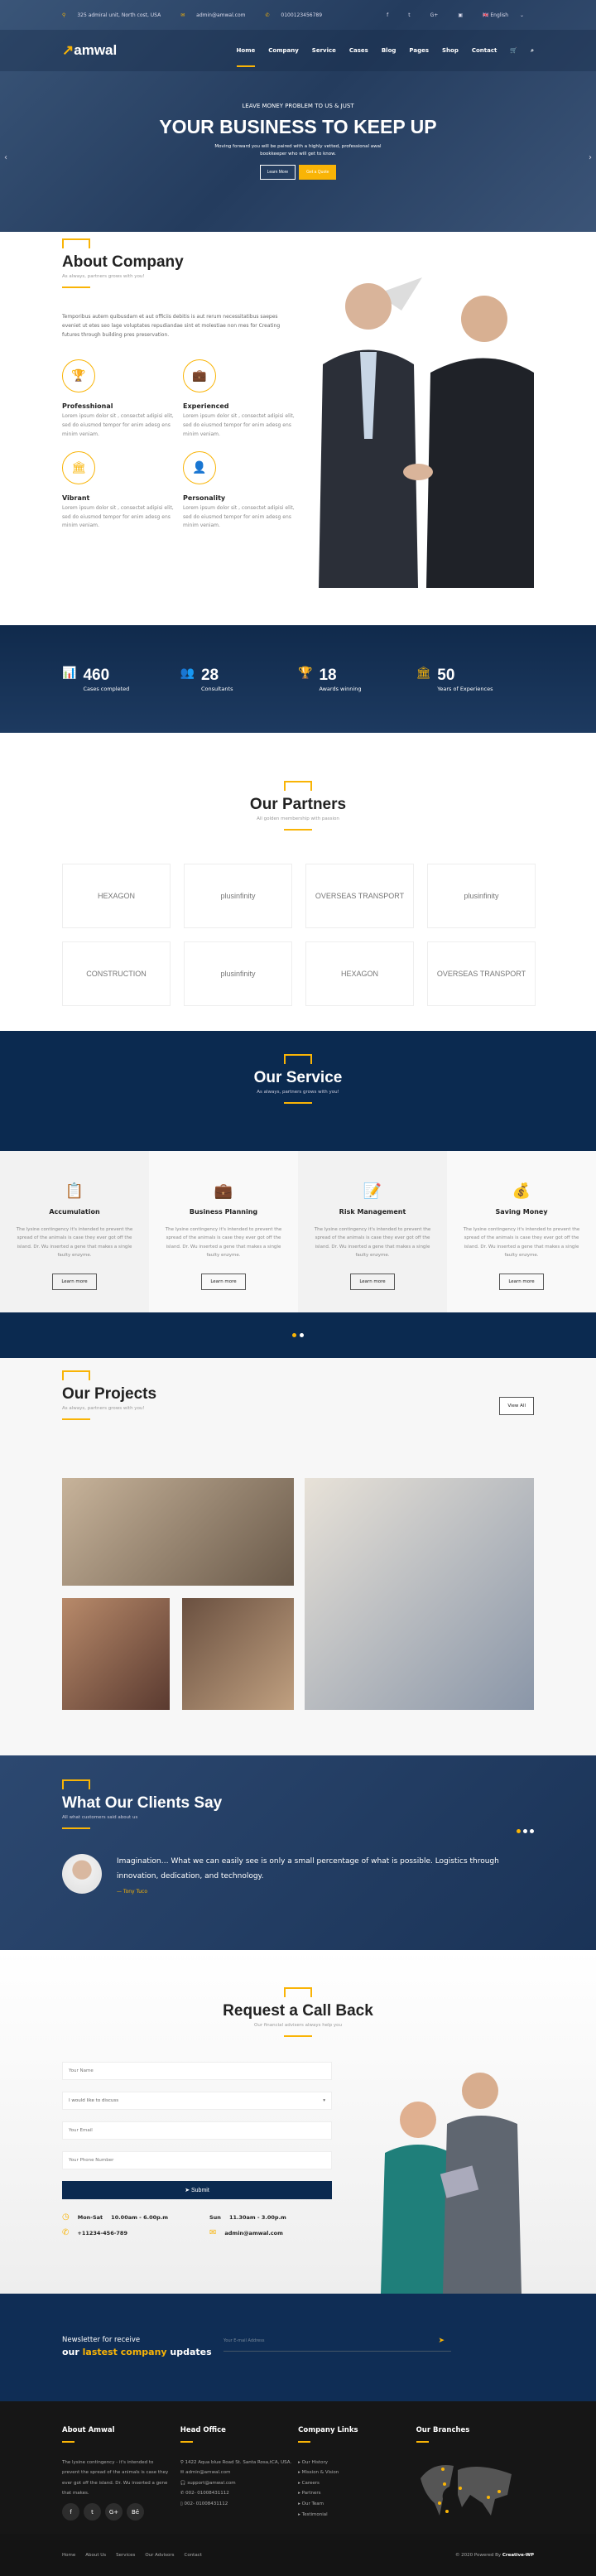 The width and height of the screenshot is (596, 2576). What do you see at coordinates (239, 2493) in the screenshot?
I see `office-phone: ✆ 002- 01008431112` at bounding box center [239, 2493].